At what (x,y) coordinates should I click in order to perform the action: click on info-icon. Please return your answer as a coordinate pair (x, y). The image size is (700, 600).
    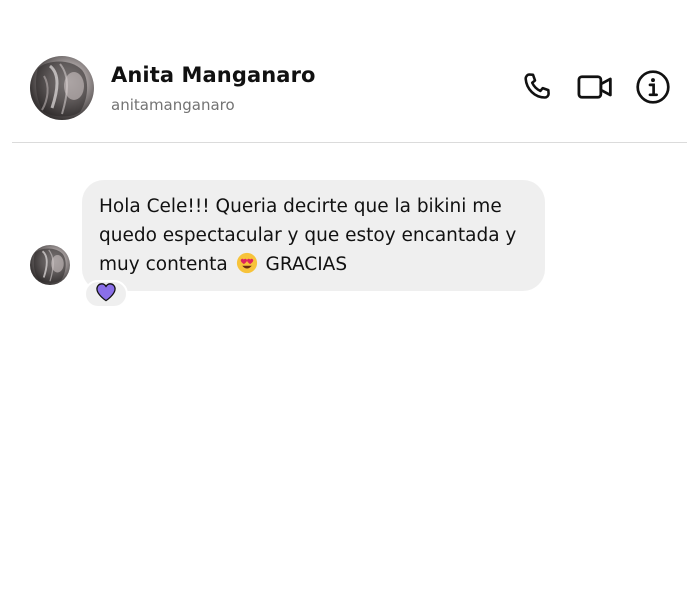
    Looking at the image, I should click on (653, 87).